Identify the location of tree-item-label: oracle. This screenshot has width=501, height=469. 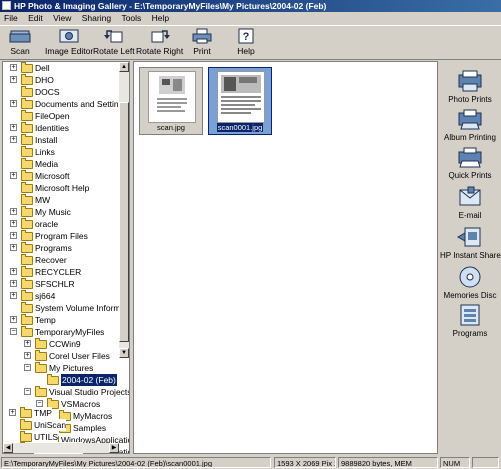
(47, 224).